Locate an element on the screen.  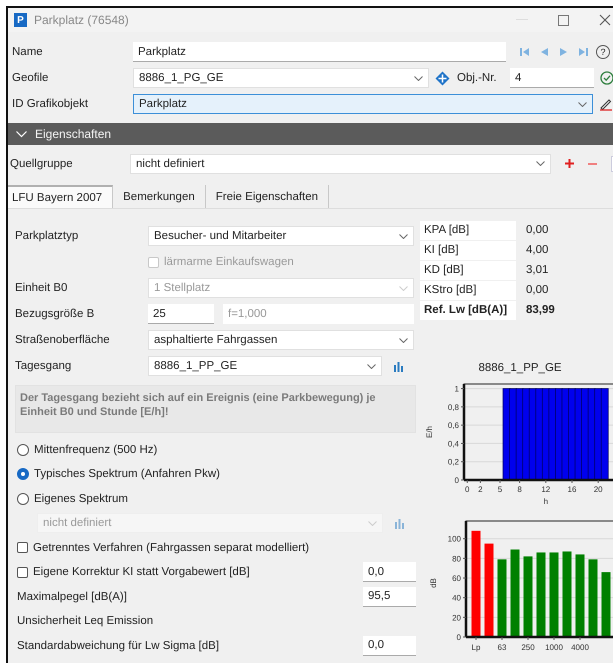
section-header: Eigenschaften is located at coordinates (310, 134).